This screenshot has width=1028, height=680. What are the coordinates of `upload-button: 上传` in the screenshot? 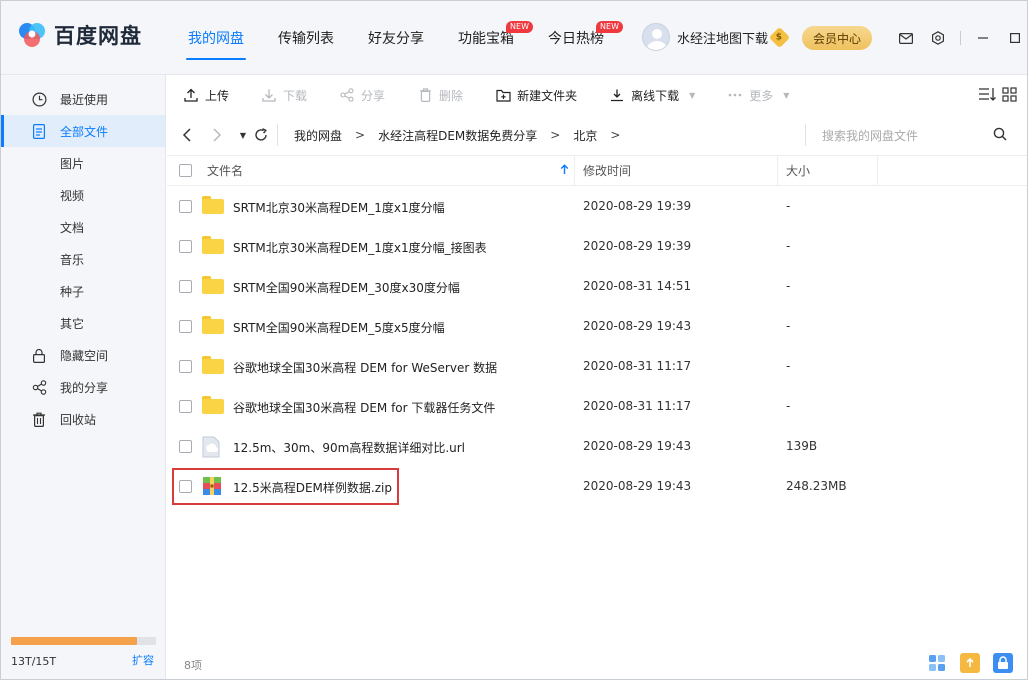 It's located at (206, 95).